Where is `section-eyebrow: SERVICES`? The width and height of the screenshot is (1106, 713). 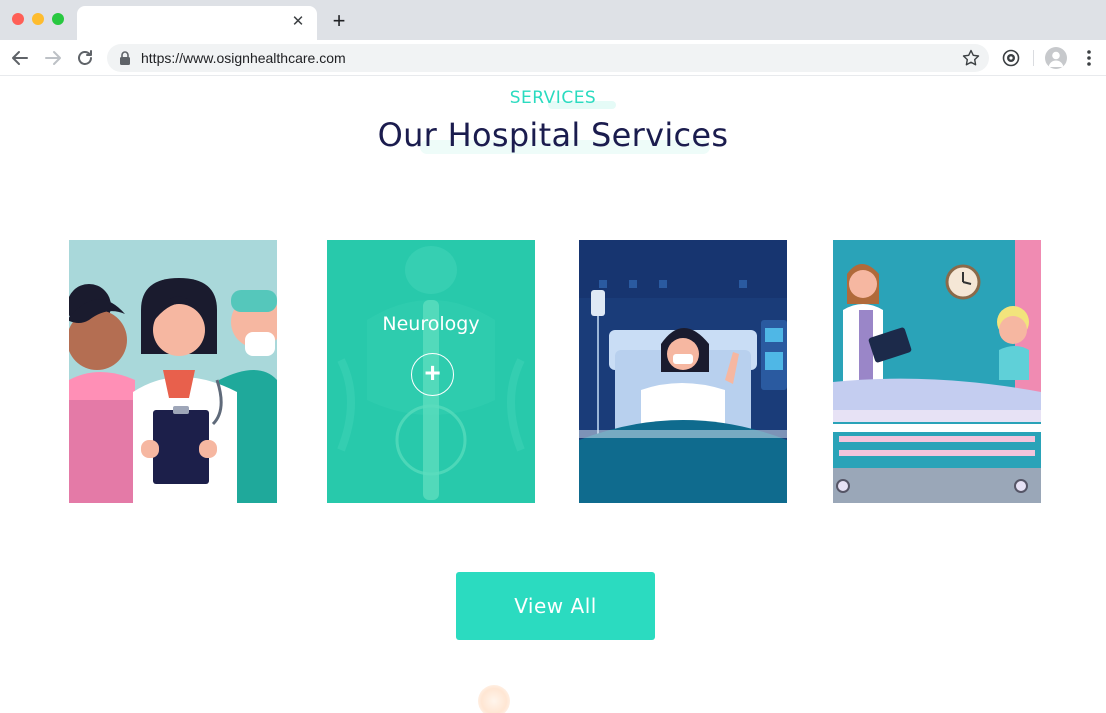
section-eyebrow: SERVICES is located at coordinates (553, 98).